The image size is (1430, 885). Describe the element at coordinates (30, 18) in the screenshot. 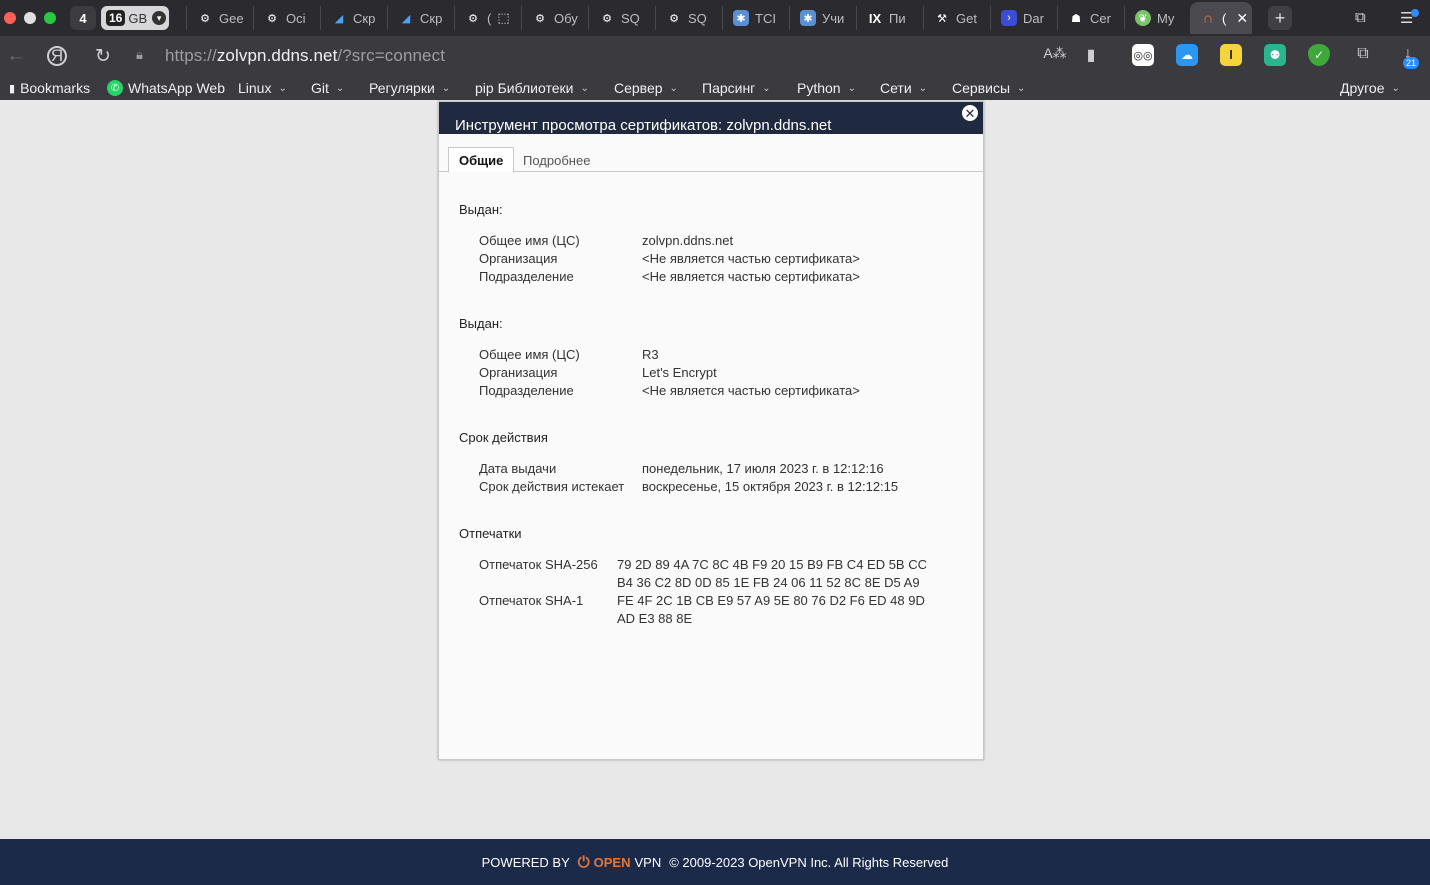

I see `minimize-window-button` at that location.